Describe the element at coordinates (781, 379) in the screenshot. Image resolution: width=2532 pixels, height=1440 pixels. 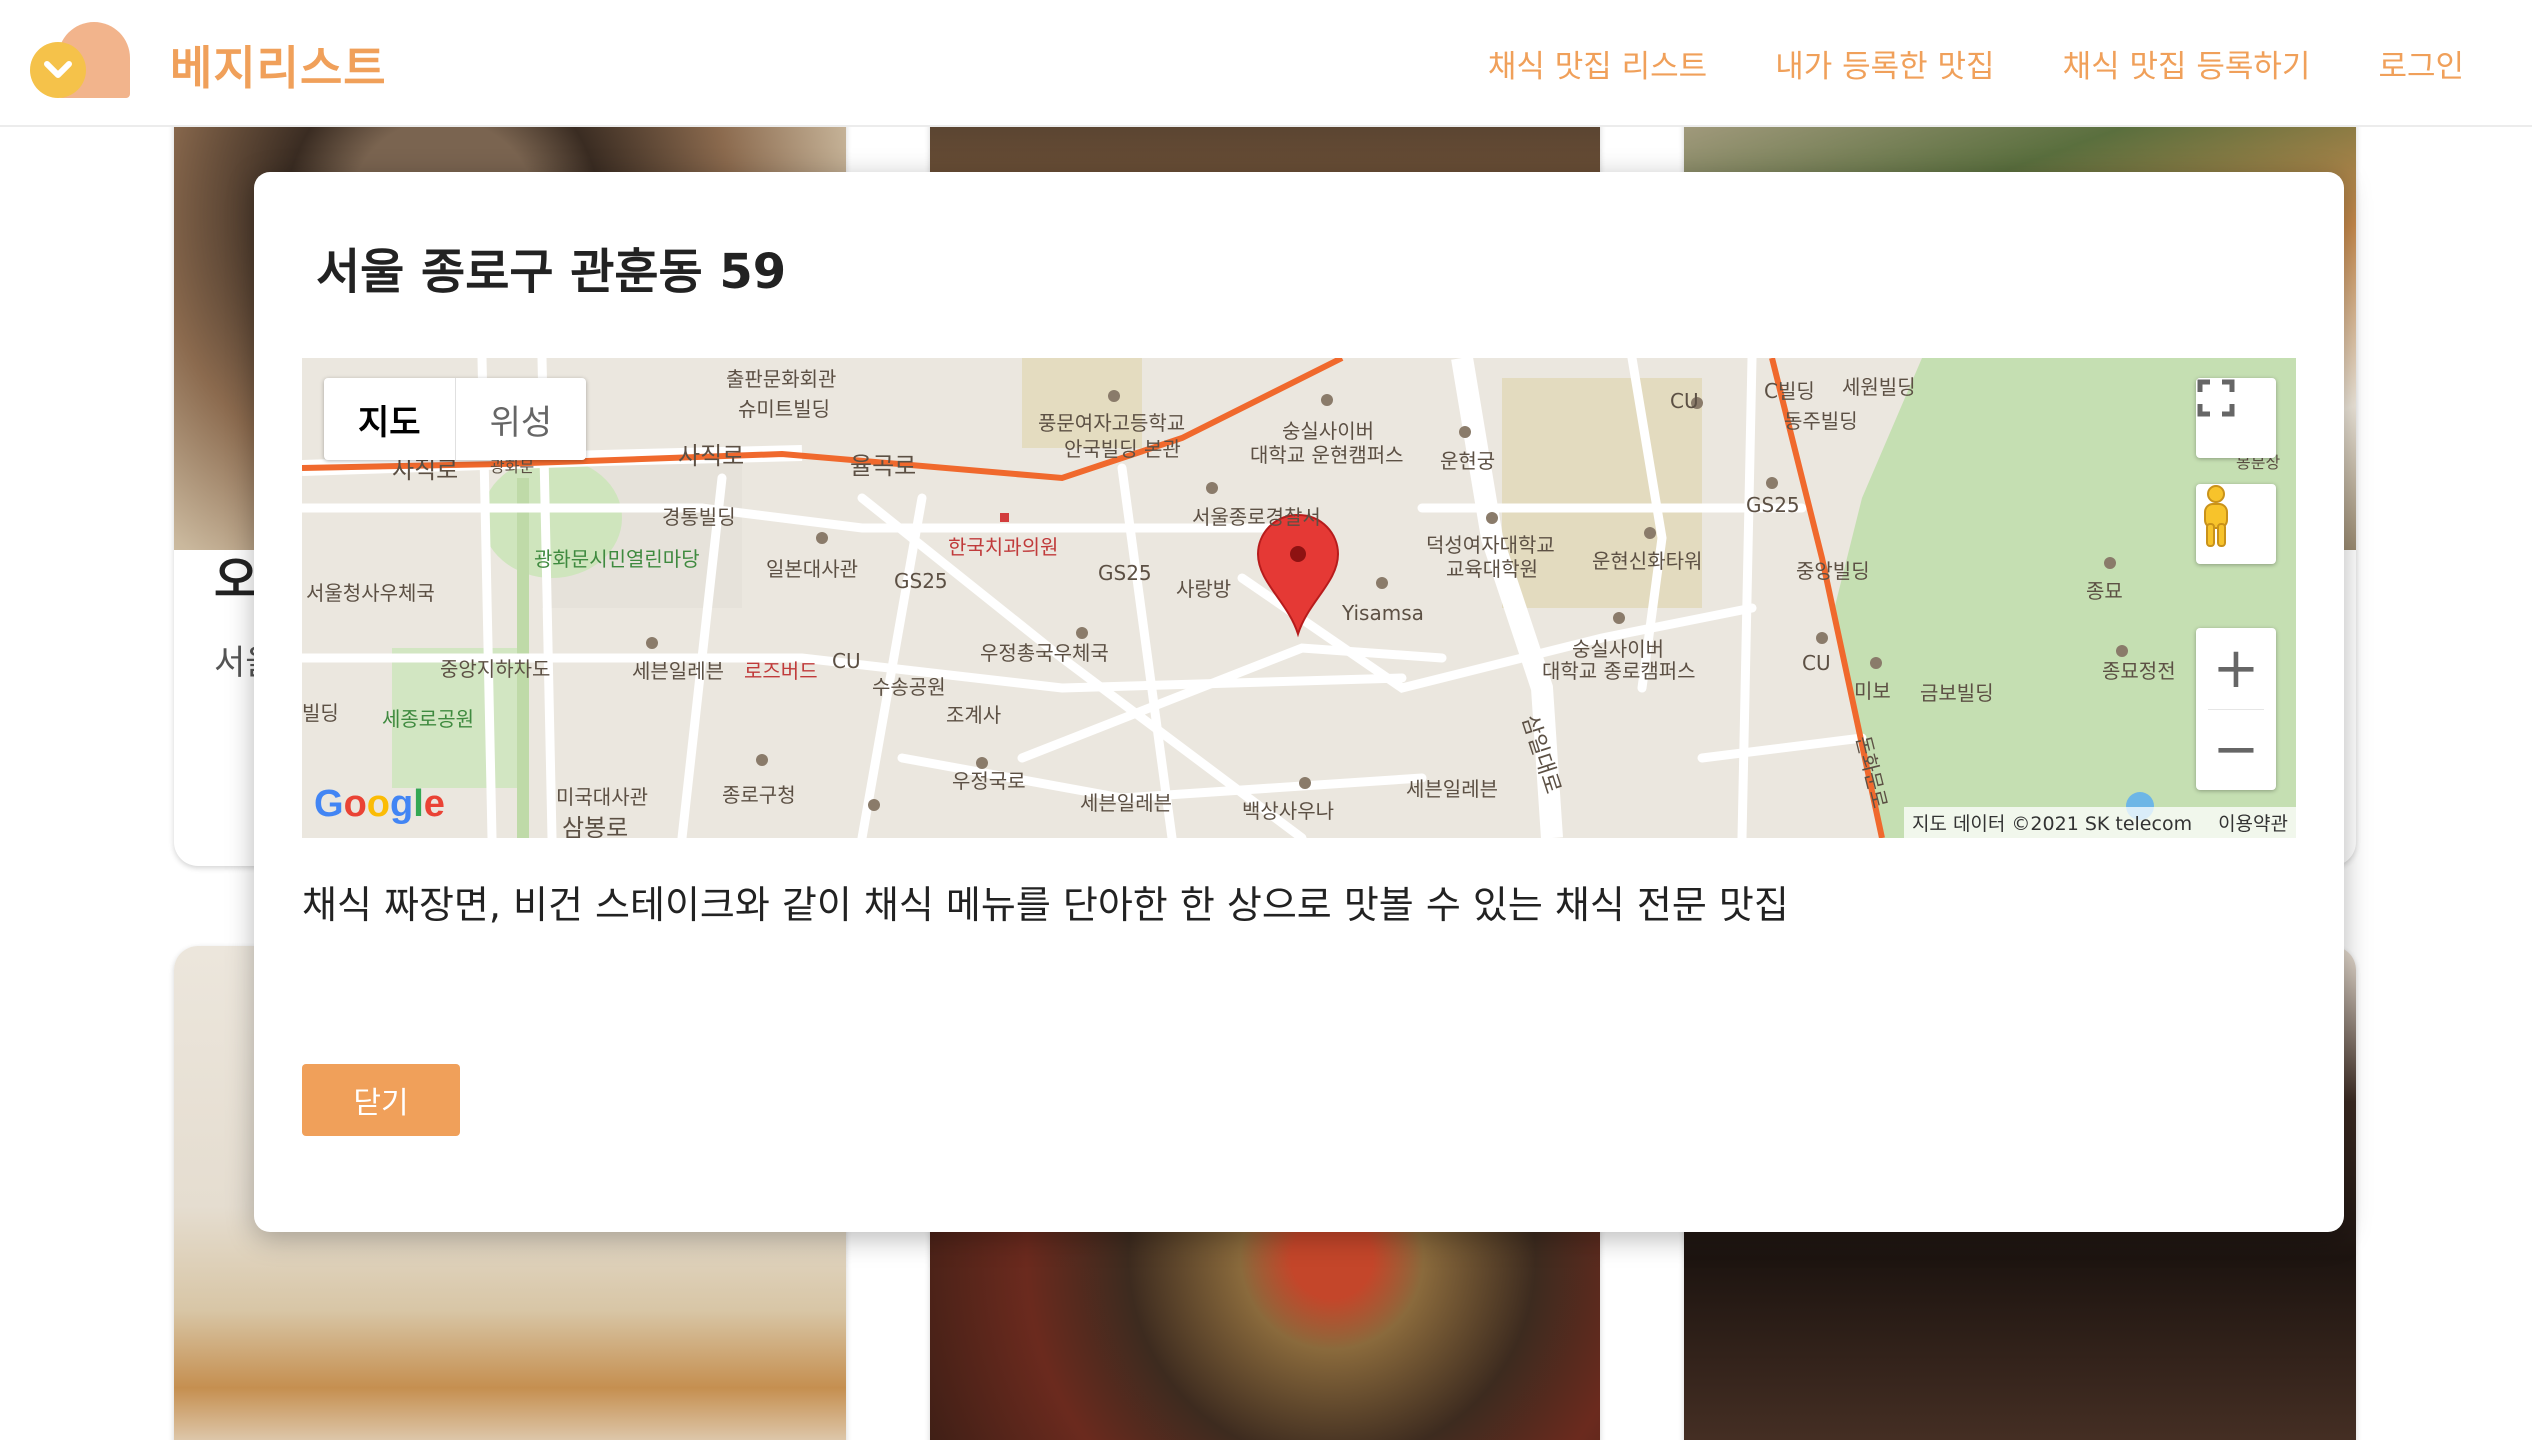
I see `map-place-label: 출판문화회관` at that location.